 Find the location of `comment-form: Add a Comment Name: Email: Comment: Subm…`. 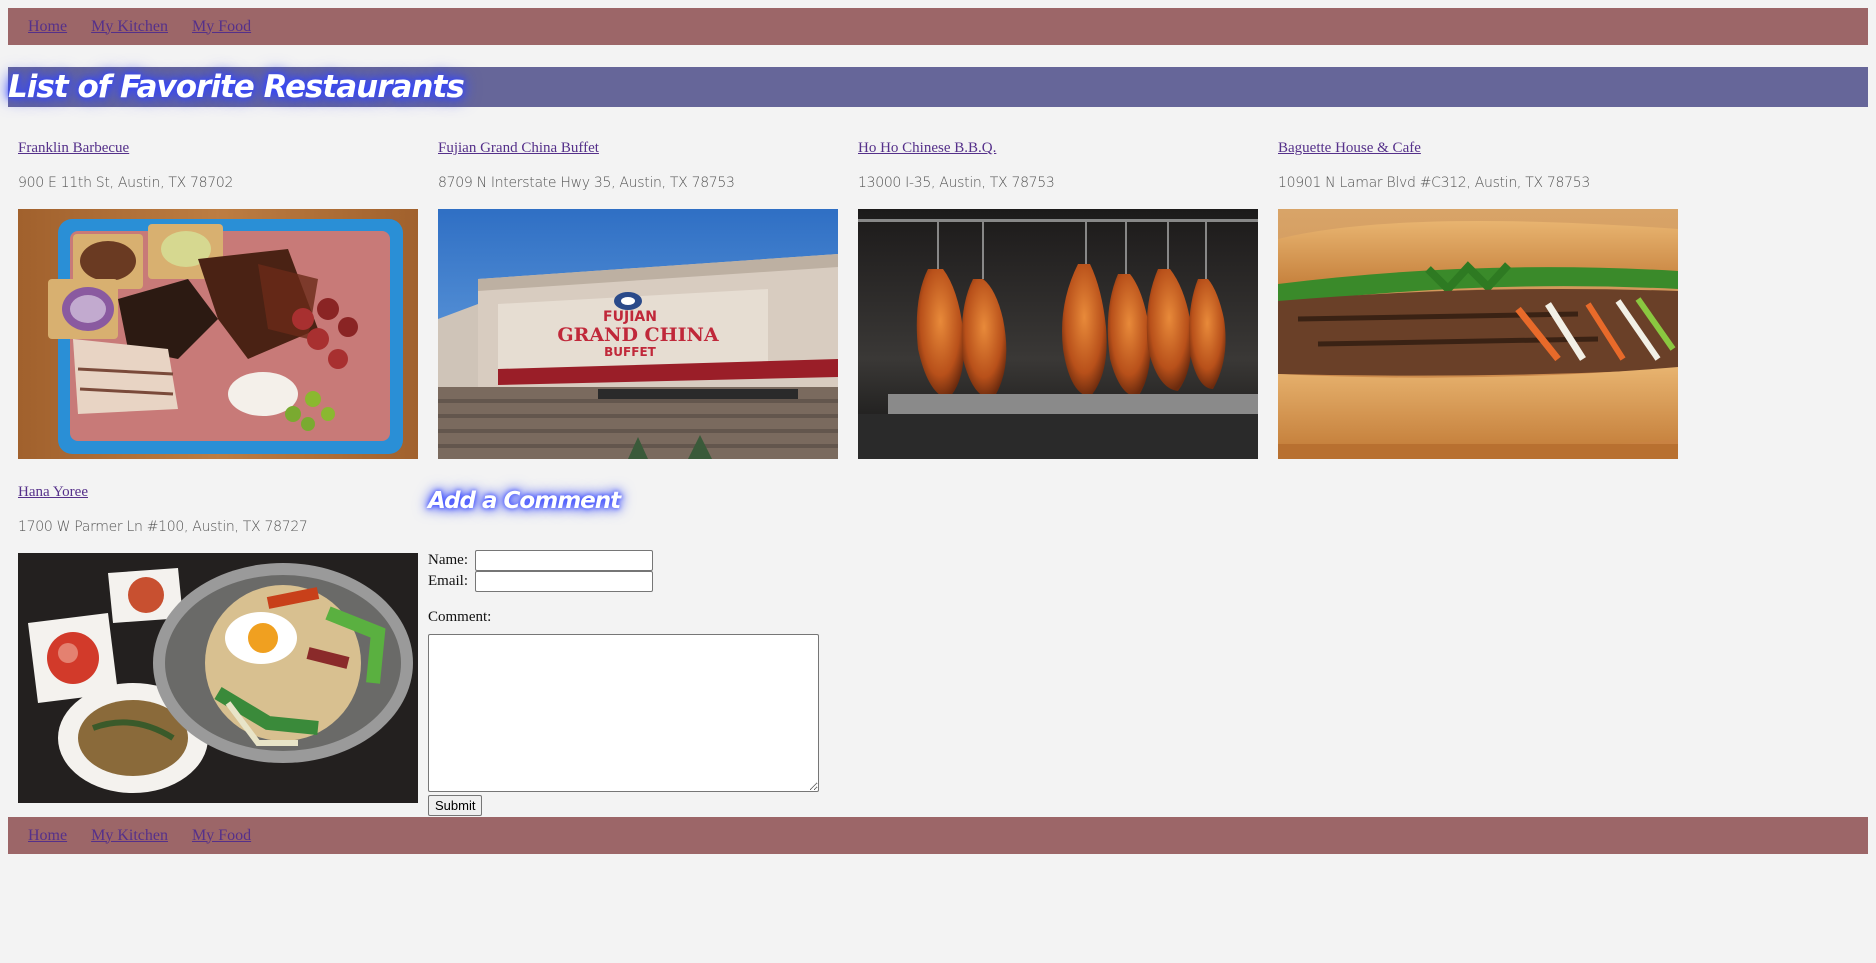

comment-form: Add a Comment Name: Email: Comment: Subm… is located at coordinates (638, 653).